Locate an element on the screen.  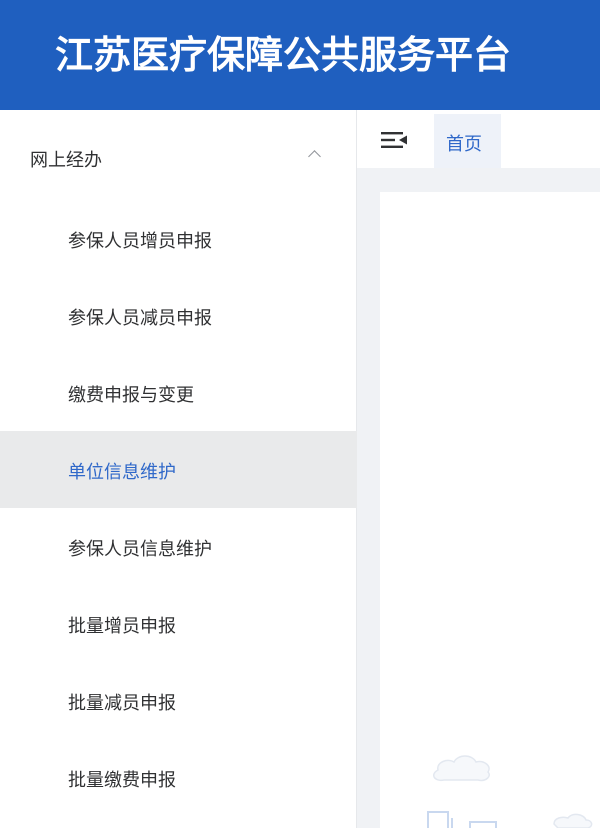
sidebar-item-label: 批量增员申报 is located at coordinates (122, 626).